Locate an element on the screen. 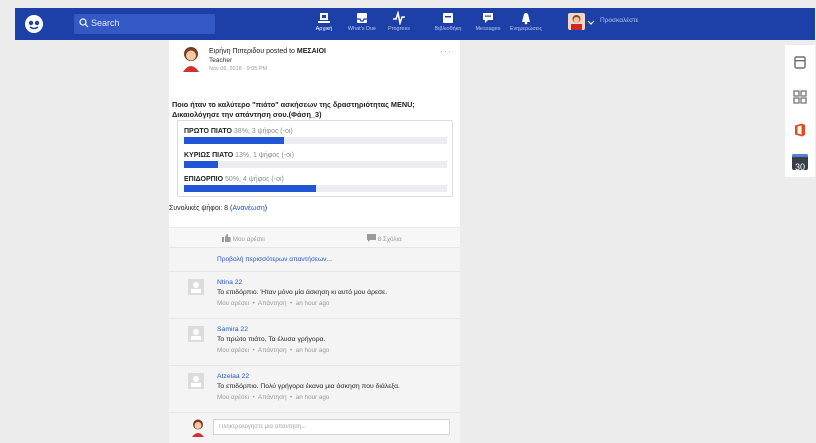 The image size is (816, 443). poll-option-label: ΚΥΡΙΩΣ ΠΙΑΤΟ is located at coordinates (209, 155).